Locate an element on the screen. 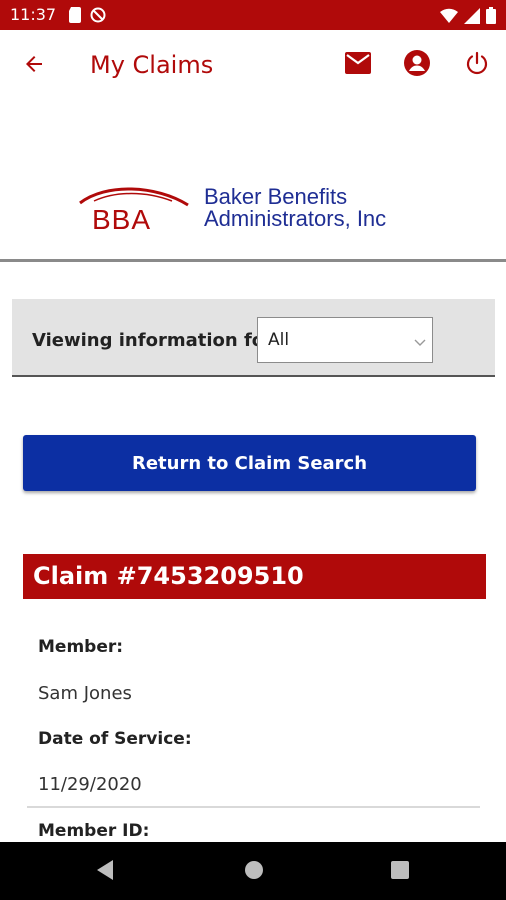 The image size is (506, 900). arrow-left-icon is located at coordinates (34, 66).